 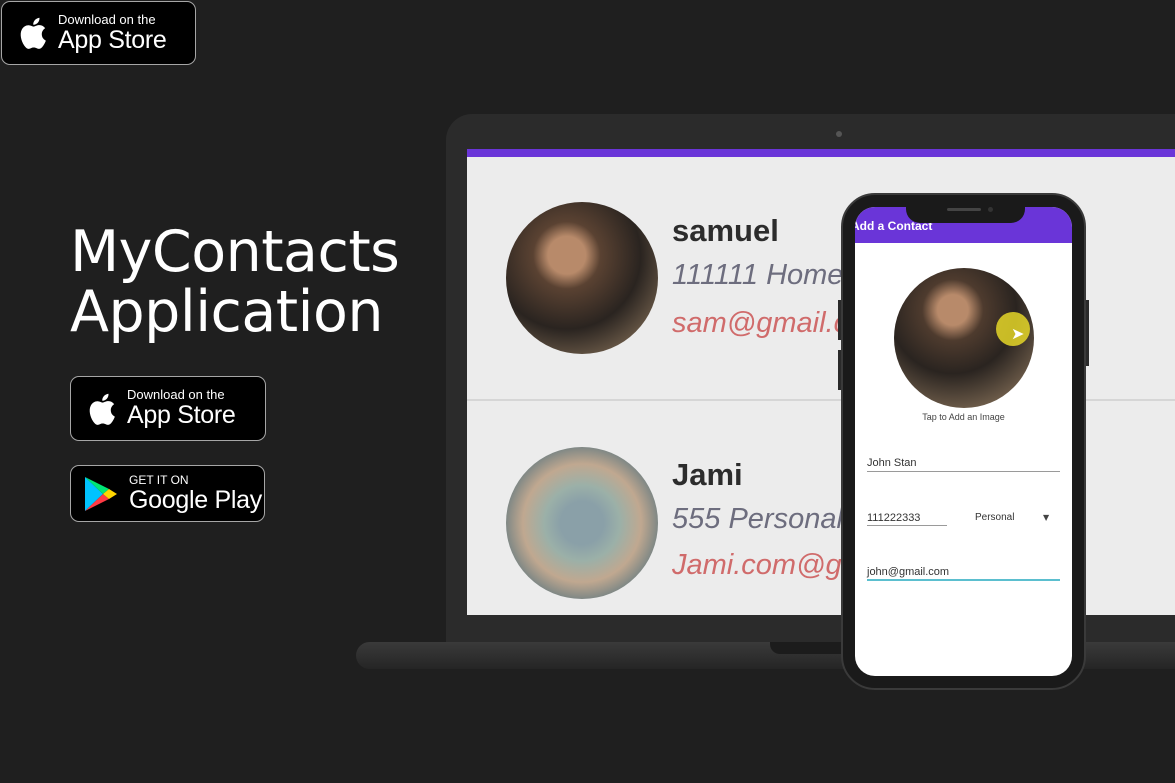 I want to click on google-play-badge: GET IT ON Google Play, so click(x=167, y=493).